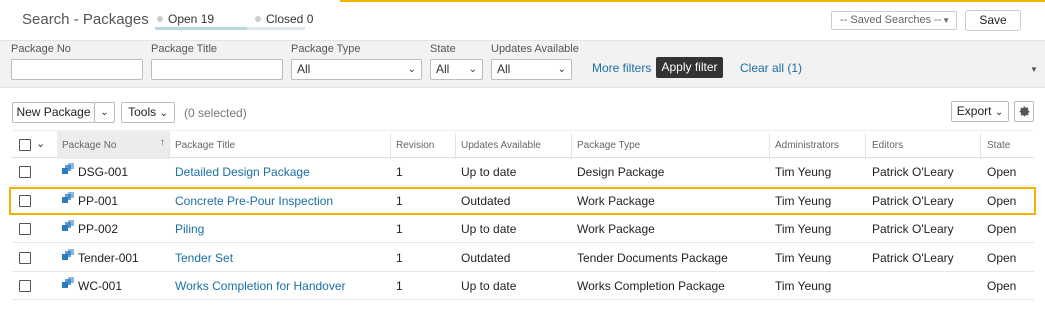 Image resolution: width=1045 pixels, height=309 pixels. I want to click on cell-package-no: Tender-001, so click(108, 258).